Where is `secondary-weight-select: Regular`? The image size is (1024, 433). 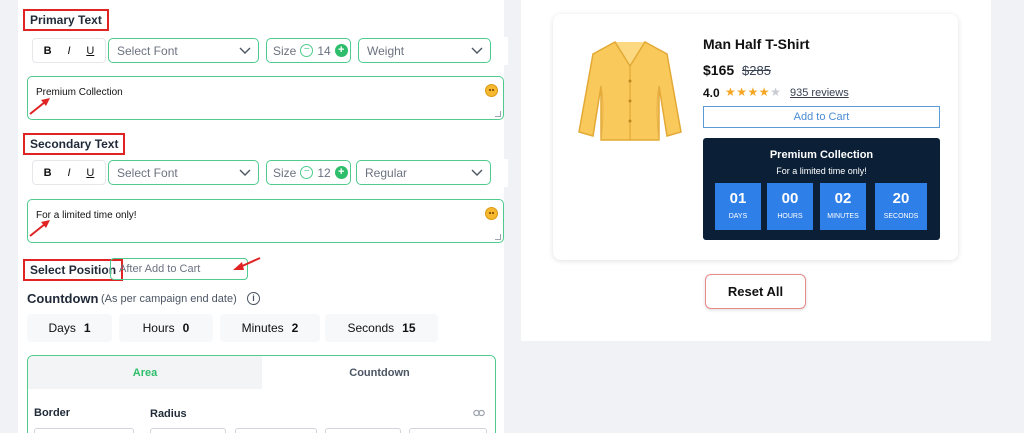 secondary-weight-select: Regular is located at coordinates (423, 172).